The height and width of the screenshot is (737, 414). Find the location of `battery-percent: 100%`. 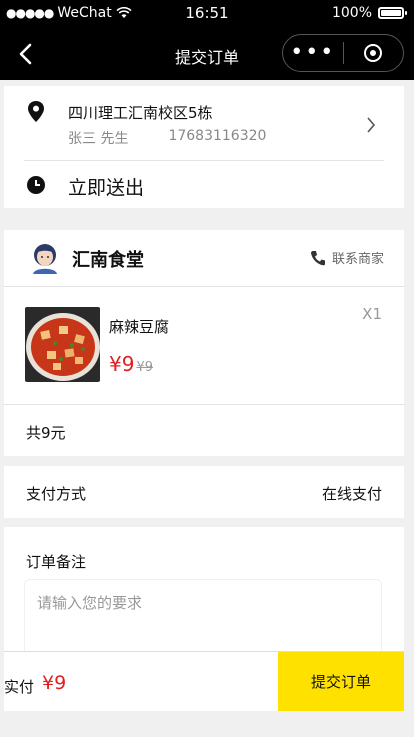

battery-percent: 100% is located at coordinates (351, 13).